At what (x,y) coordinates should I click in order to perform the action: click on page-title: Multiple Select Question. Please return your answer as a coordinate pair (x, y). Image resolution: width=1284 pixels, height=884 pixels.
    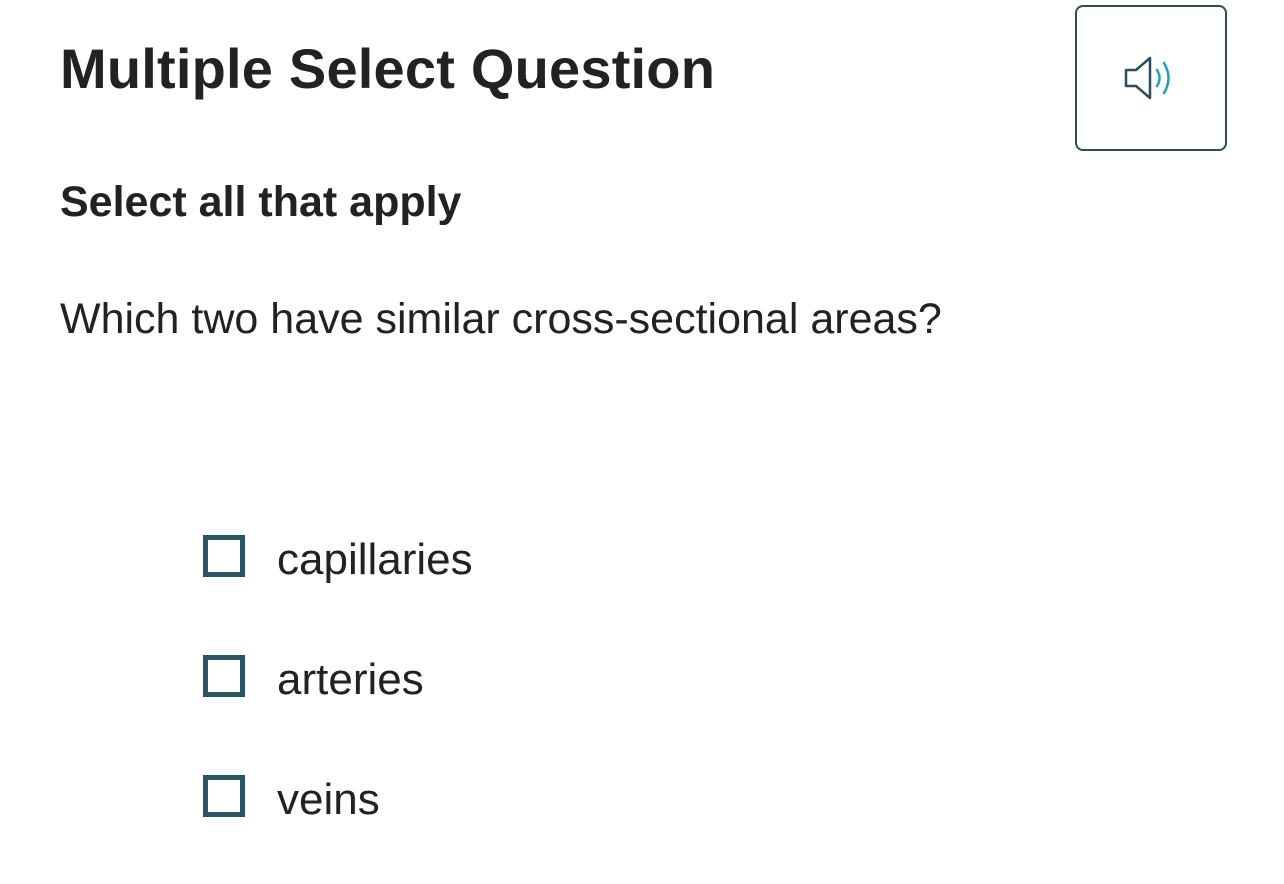
    Looking at the image, I should click on (388, 68).